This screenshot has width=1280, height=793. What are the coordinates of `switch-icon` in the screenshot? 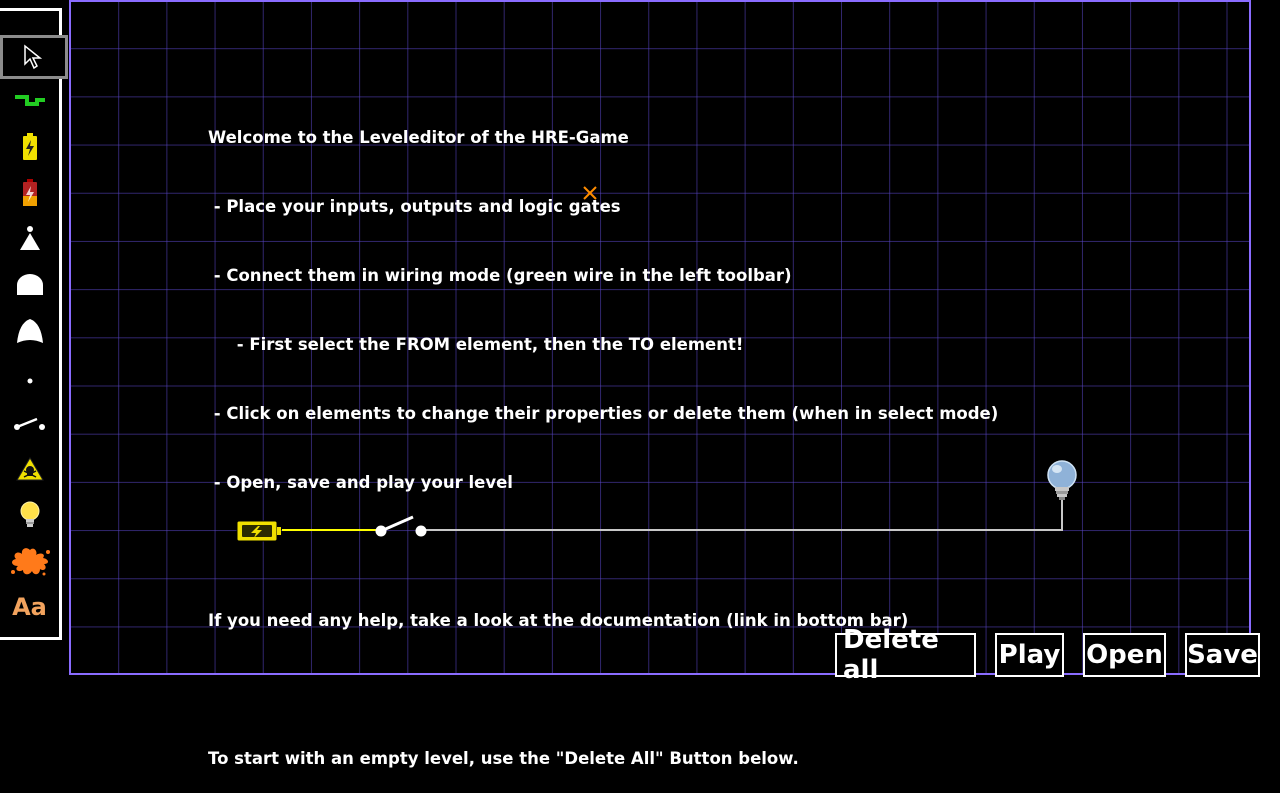 It's located at (29, 423).